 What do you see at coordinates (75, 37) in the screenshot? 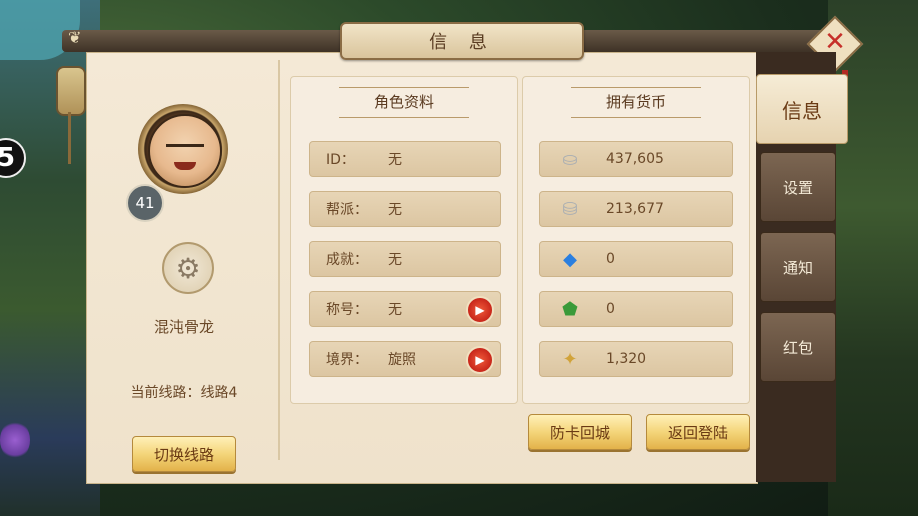
I see `ornament-left-icon: ❦` at bounding box center [75, 37].